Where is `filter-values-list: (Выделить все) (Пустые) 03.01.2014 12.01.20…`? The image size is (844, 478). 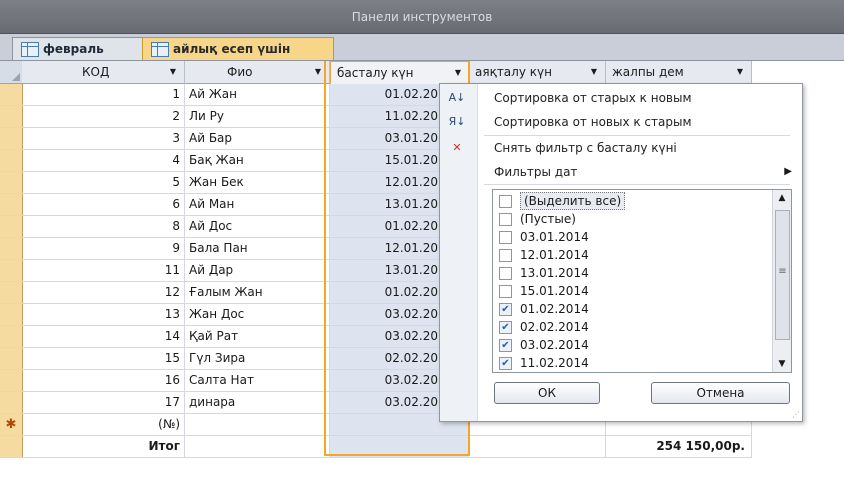
filter-values-list: (Выделить все) (Пустые) 03.01.2014 12.01.20… is located at coordinates (642, 281).